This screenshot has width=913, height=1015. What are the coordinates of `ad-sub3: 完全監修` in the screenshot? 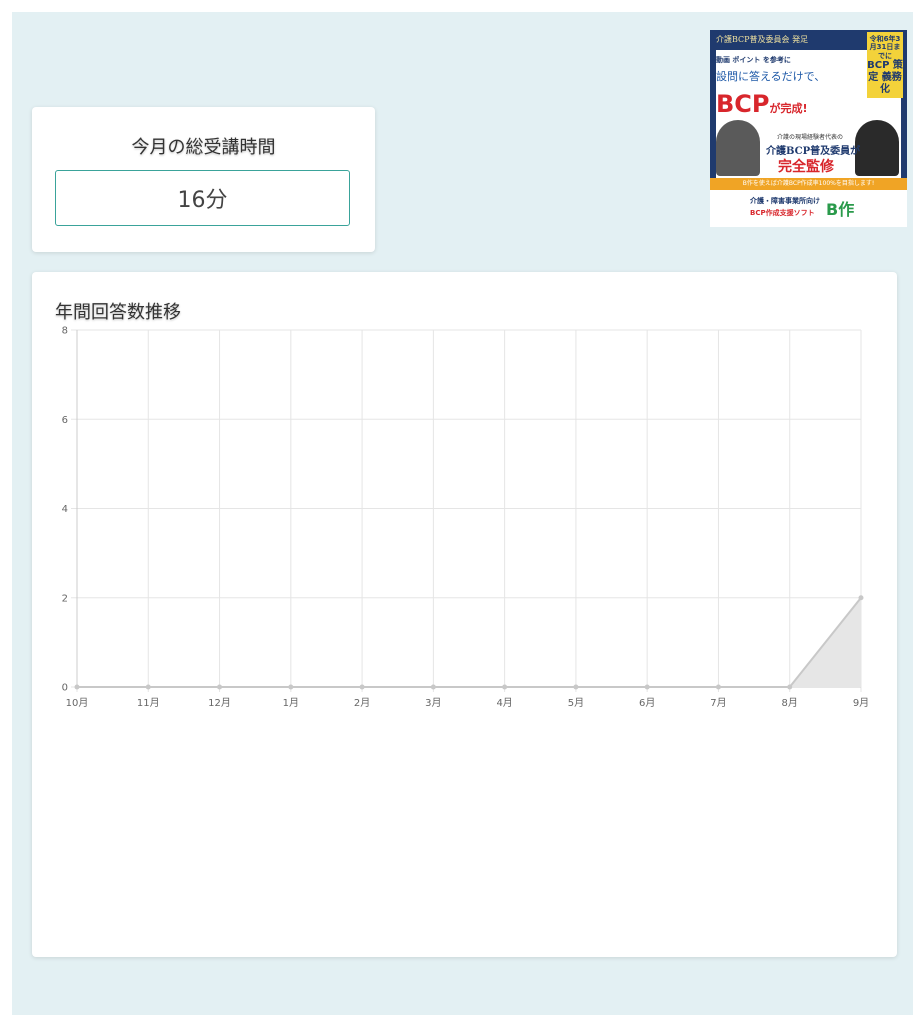 It's located at (806, 167).